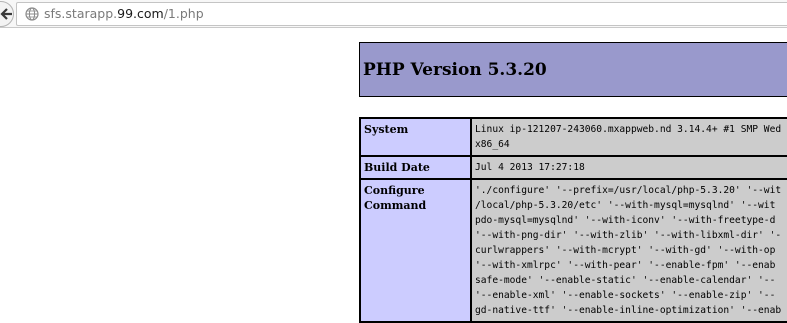  I want to click on back-arrow-icon, so click(6, 14).